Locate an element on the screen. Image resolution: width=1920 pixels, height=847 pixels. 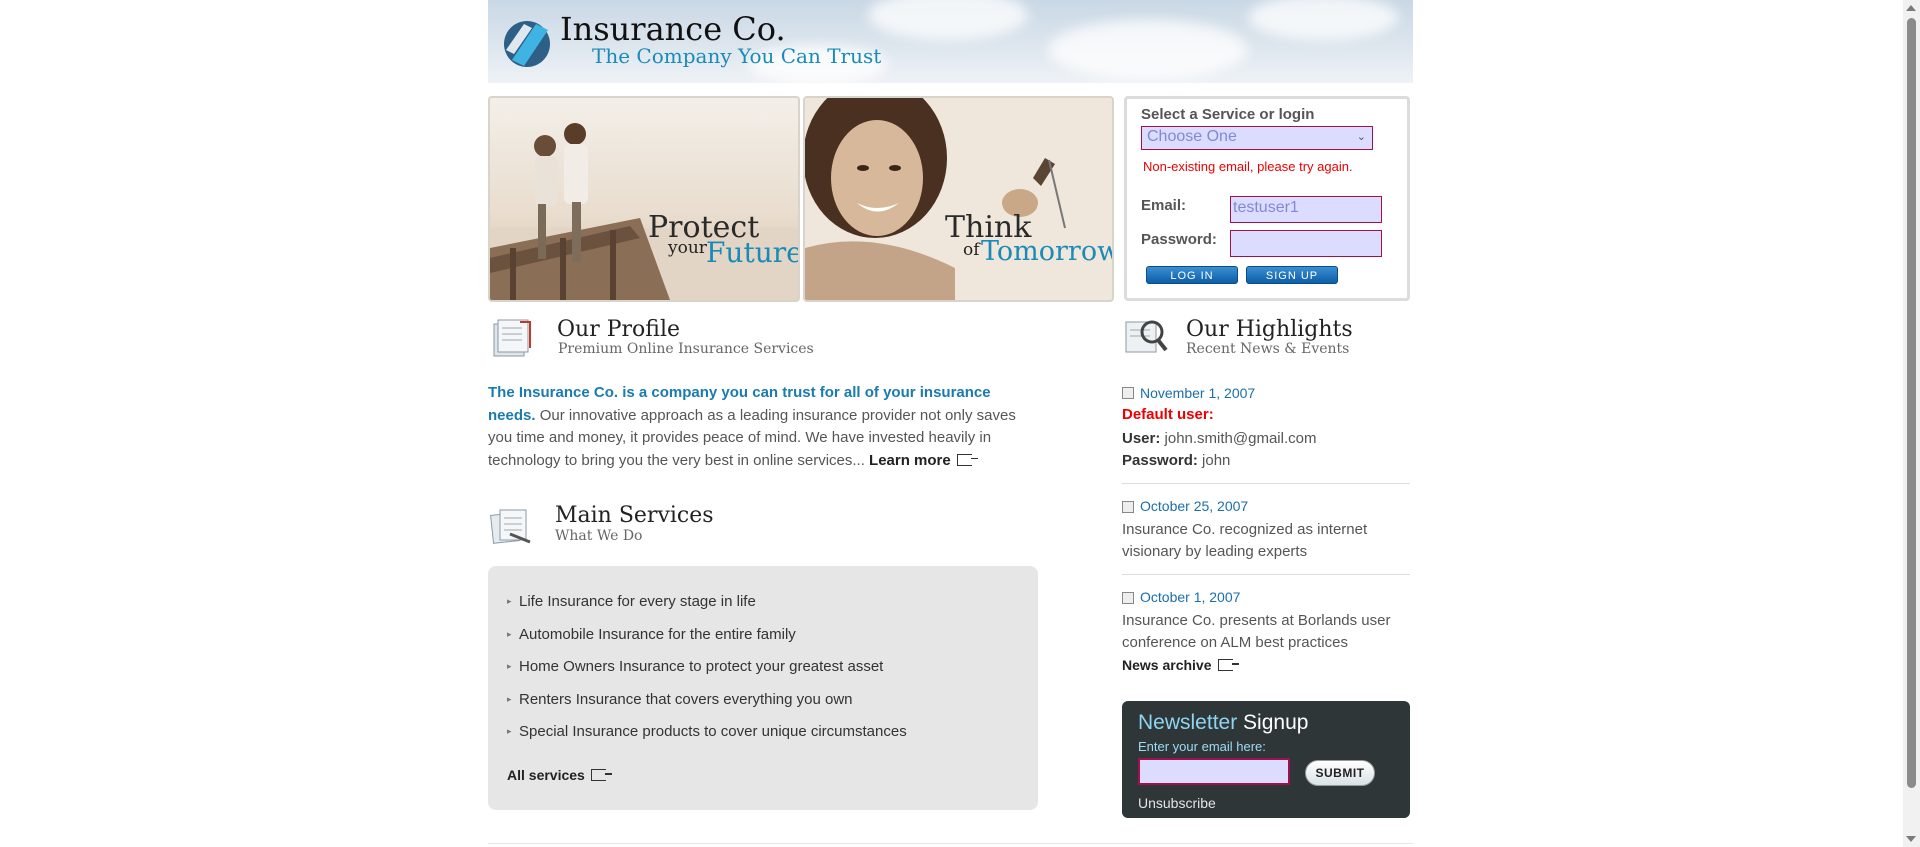
brand-tagline: The Company You Can Trust is located at coordinates (737, 56).